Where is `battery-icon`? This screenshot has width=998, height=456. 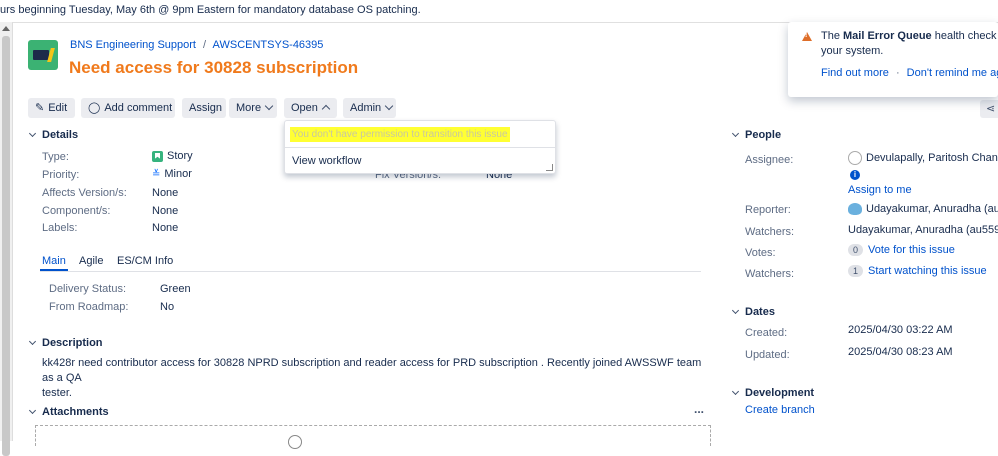
battery-icon is located at coordinates (42, 55).